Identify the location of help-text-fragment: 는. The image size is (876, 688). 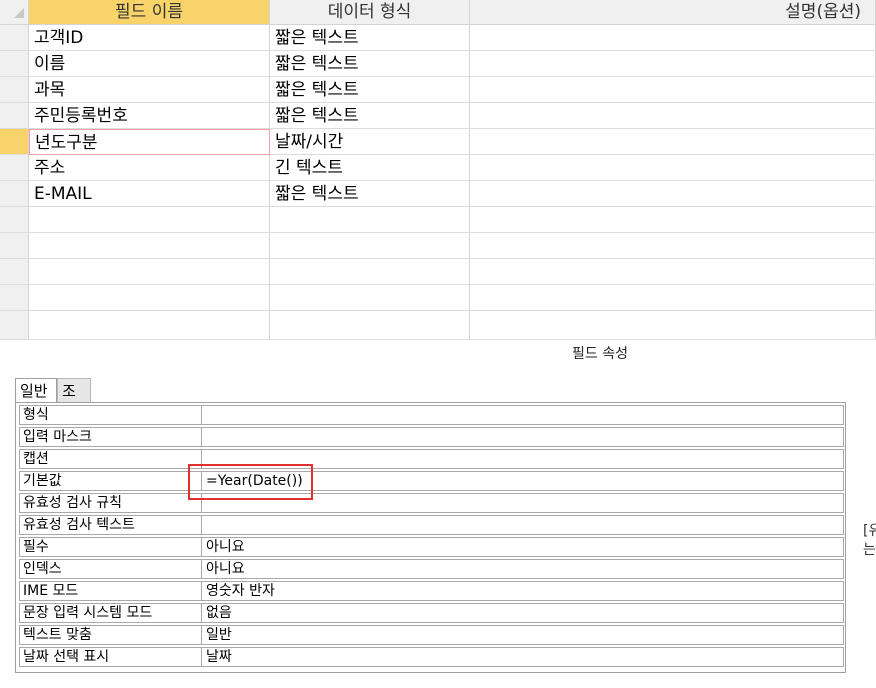
(869, 550).